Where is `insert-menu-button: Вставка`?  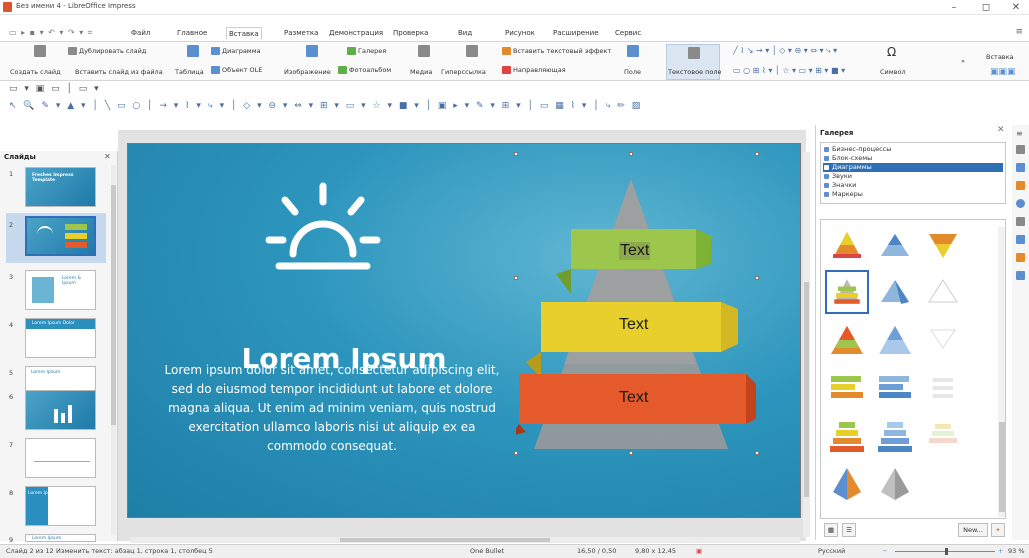
insert-menu-button: Вставка is located at coordinates (1000, 57).